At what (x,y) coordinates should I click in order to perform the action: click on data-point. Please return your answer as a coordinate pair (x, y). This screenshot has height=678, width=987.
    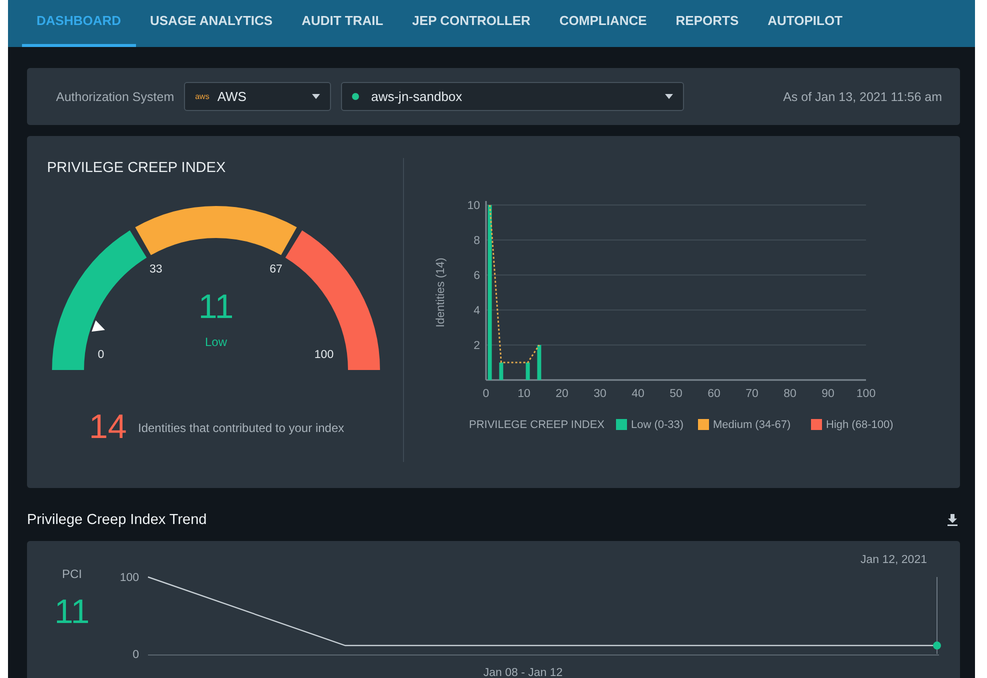
    Looking at the image, I should click on (937, 646).